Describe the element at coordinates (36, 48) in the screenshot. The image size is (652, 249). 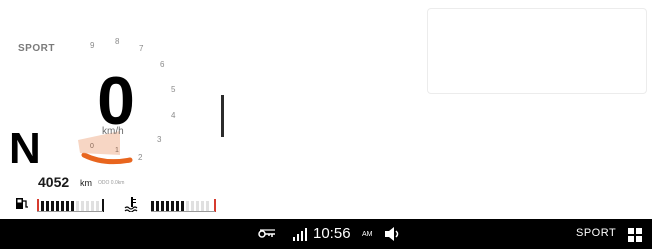
I see `riding-mode-label: SPORT` at that location.